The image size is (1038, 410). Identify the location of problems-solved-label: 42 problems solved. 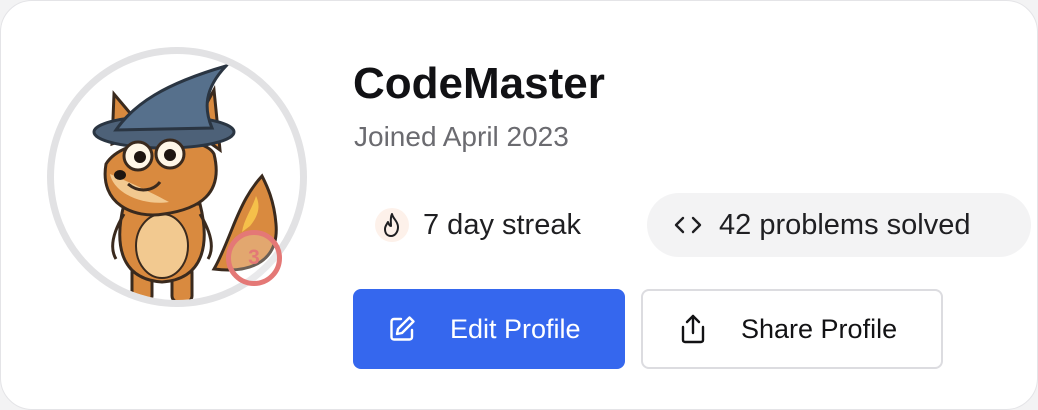
(845, 224).